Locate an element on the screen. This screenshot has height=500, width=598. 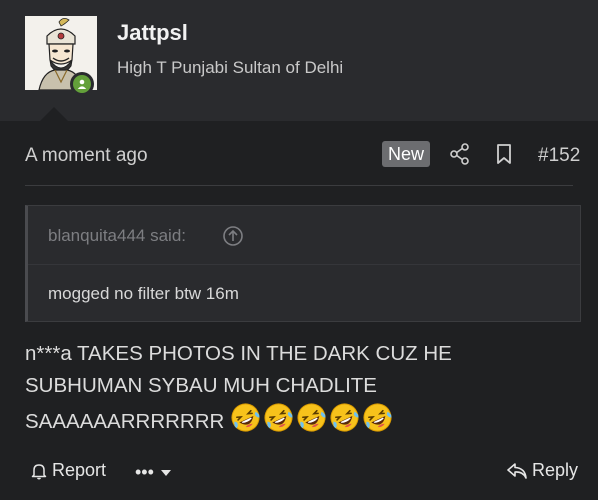
quote-header: blanquita444 said: is located at coordinates (304, 235).